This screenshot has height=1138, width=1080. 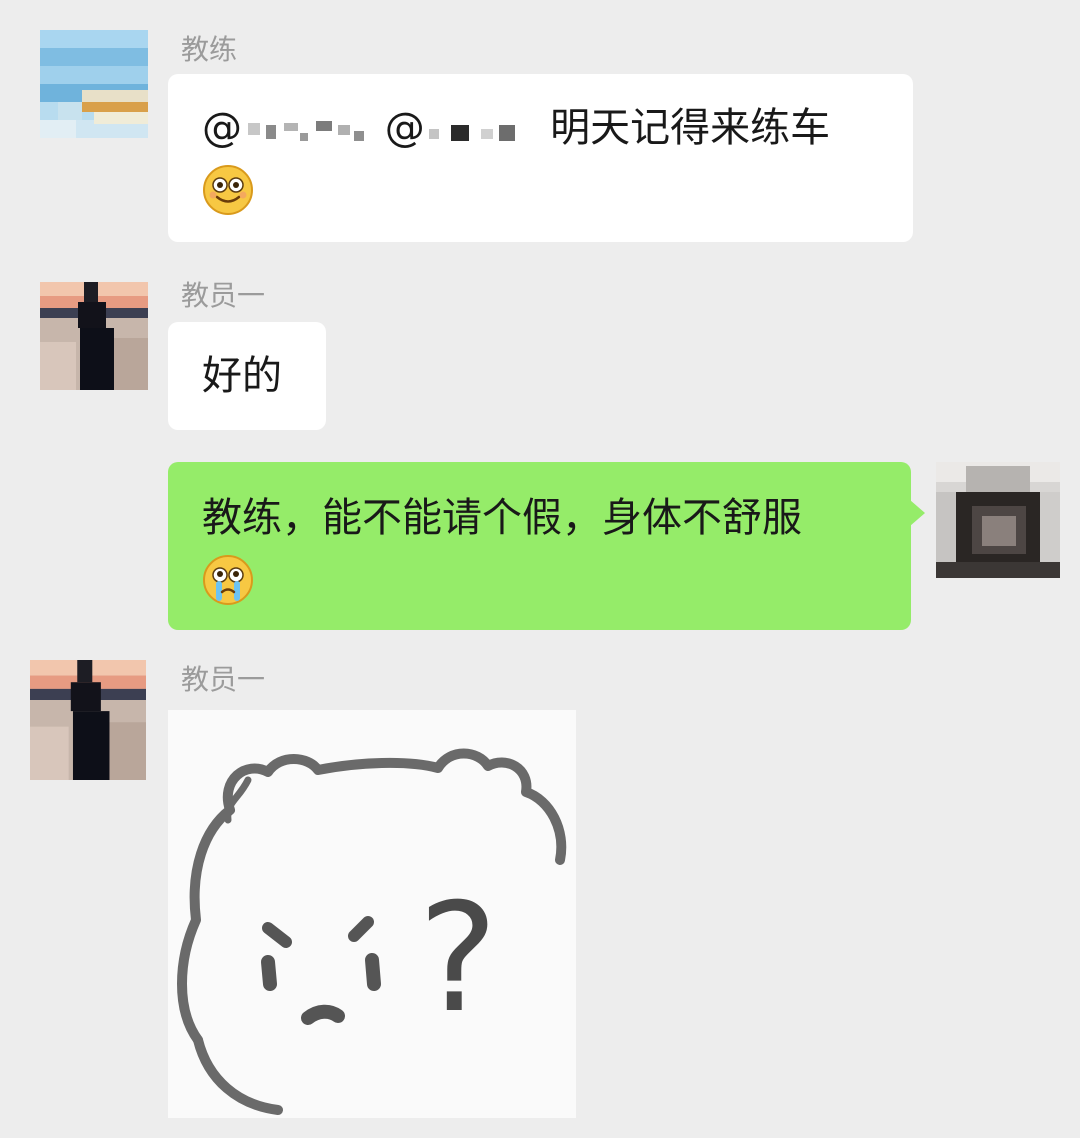 What do you see at coordinates (209, 49) in the screenshot?
I see `sender-name: 教练` at bounding box center [209, 49].